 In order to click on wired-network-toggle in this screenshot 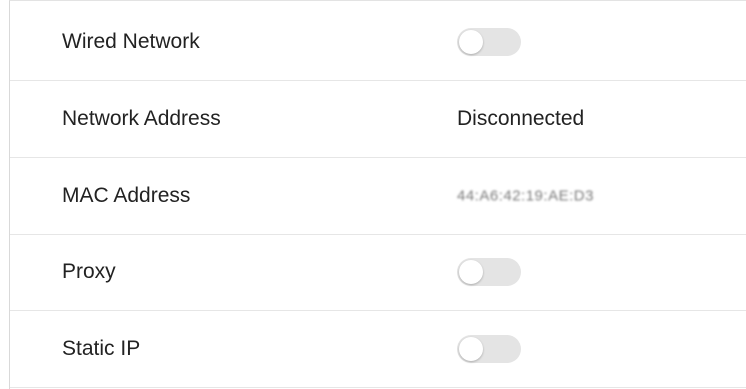, I will do `click(489, 42)`.